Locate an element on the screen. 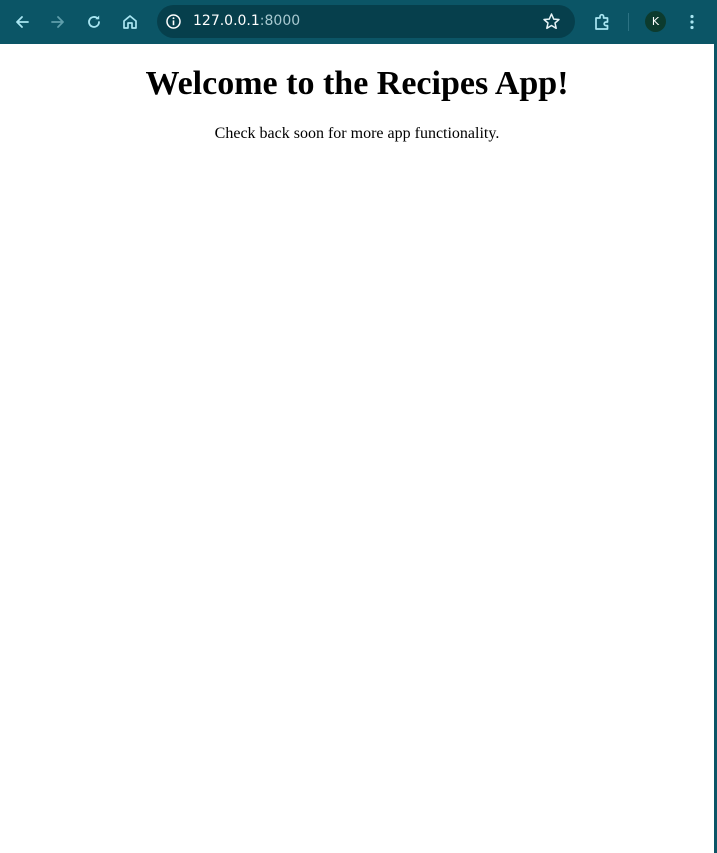 The width and height of the screenshot is (717, 853). url-text: 127.0.0.1:8000 is located at coordinates (246, 21).